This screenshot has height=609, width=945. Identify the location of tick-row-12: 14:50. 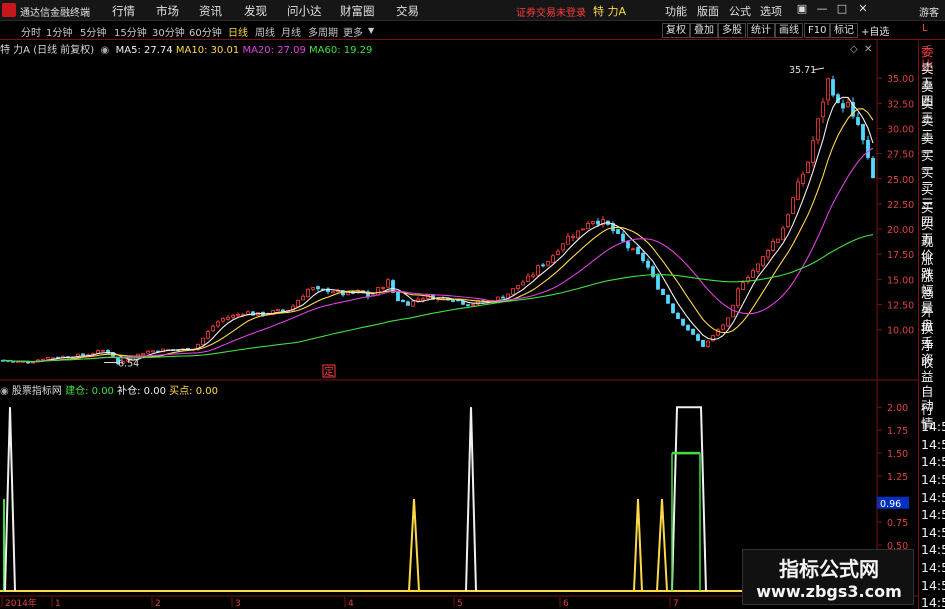
(933, 602).